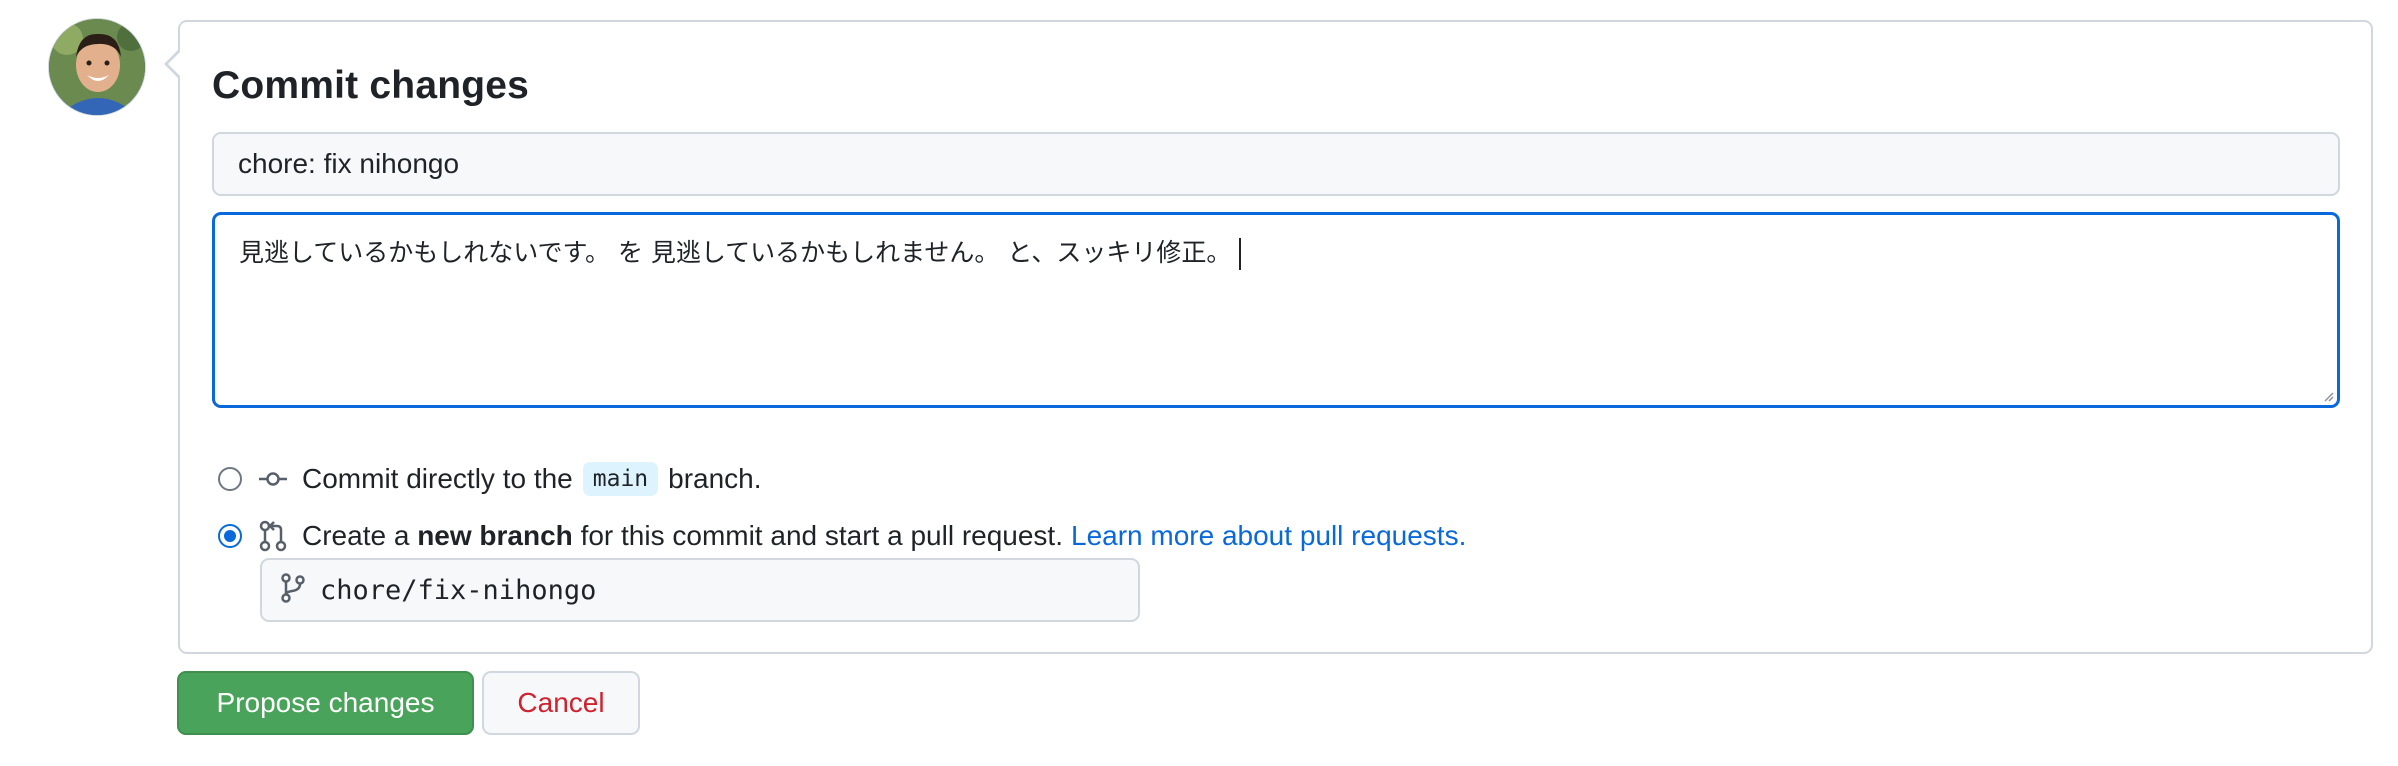 Image resolution: width=2398 pixels, height=766 pixels. What do you see at coordinates (230, 479) in the screenshot?
I see `commit-direct-radio` at bounding box center [230, 479].